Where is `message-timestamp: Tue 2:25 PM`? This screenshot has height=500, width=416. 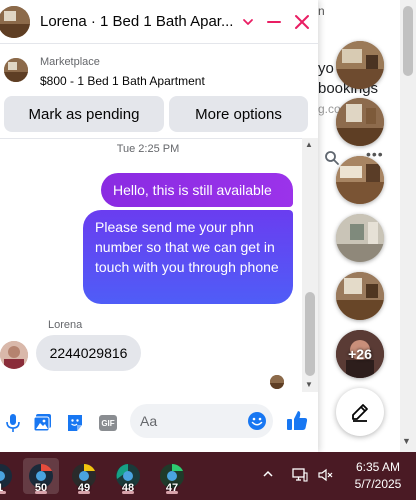 message-timestamp: Tue 2:25 PM is located at coordinates (148, 149).